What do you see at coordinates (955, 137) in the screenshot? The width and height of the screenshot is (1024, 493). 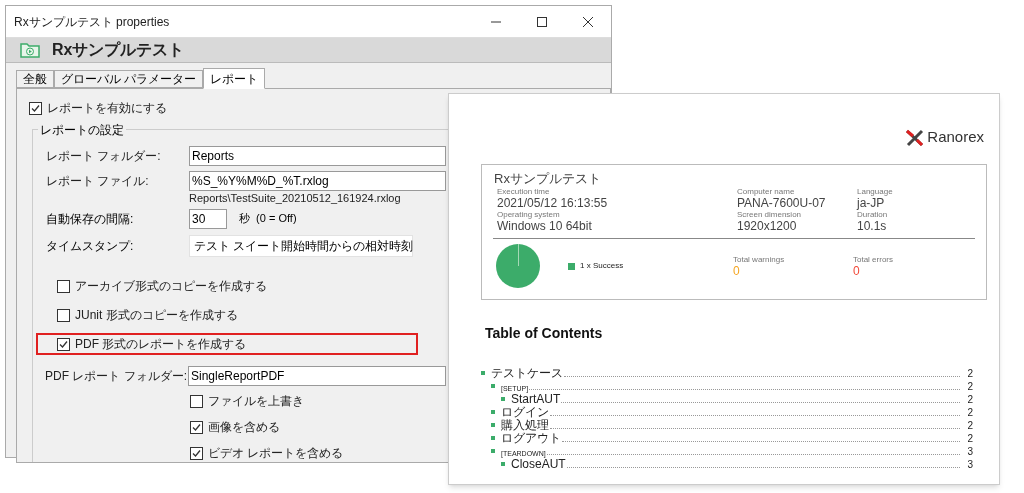 I see `logo-text: Ranorex` at bounding box center [955, 137].